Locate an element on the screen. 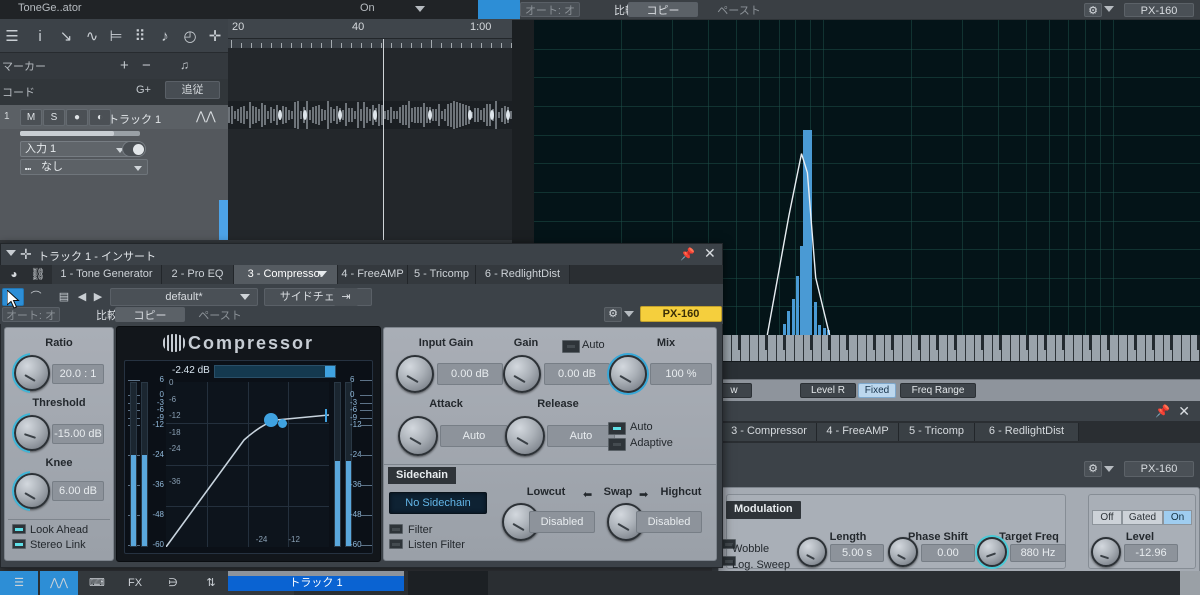 The height and width of the screenshot is (595, 1200). taskbar-resize-handle is located at coordinates (1190, 583).